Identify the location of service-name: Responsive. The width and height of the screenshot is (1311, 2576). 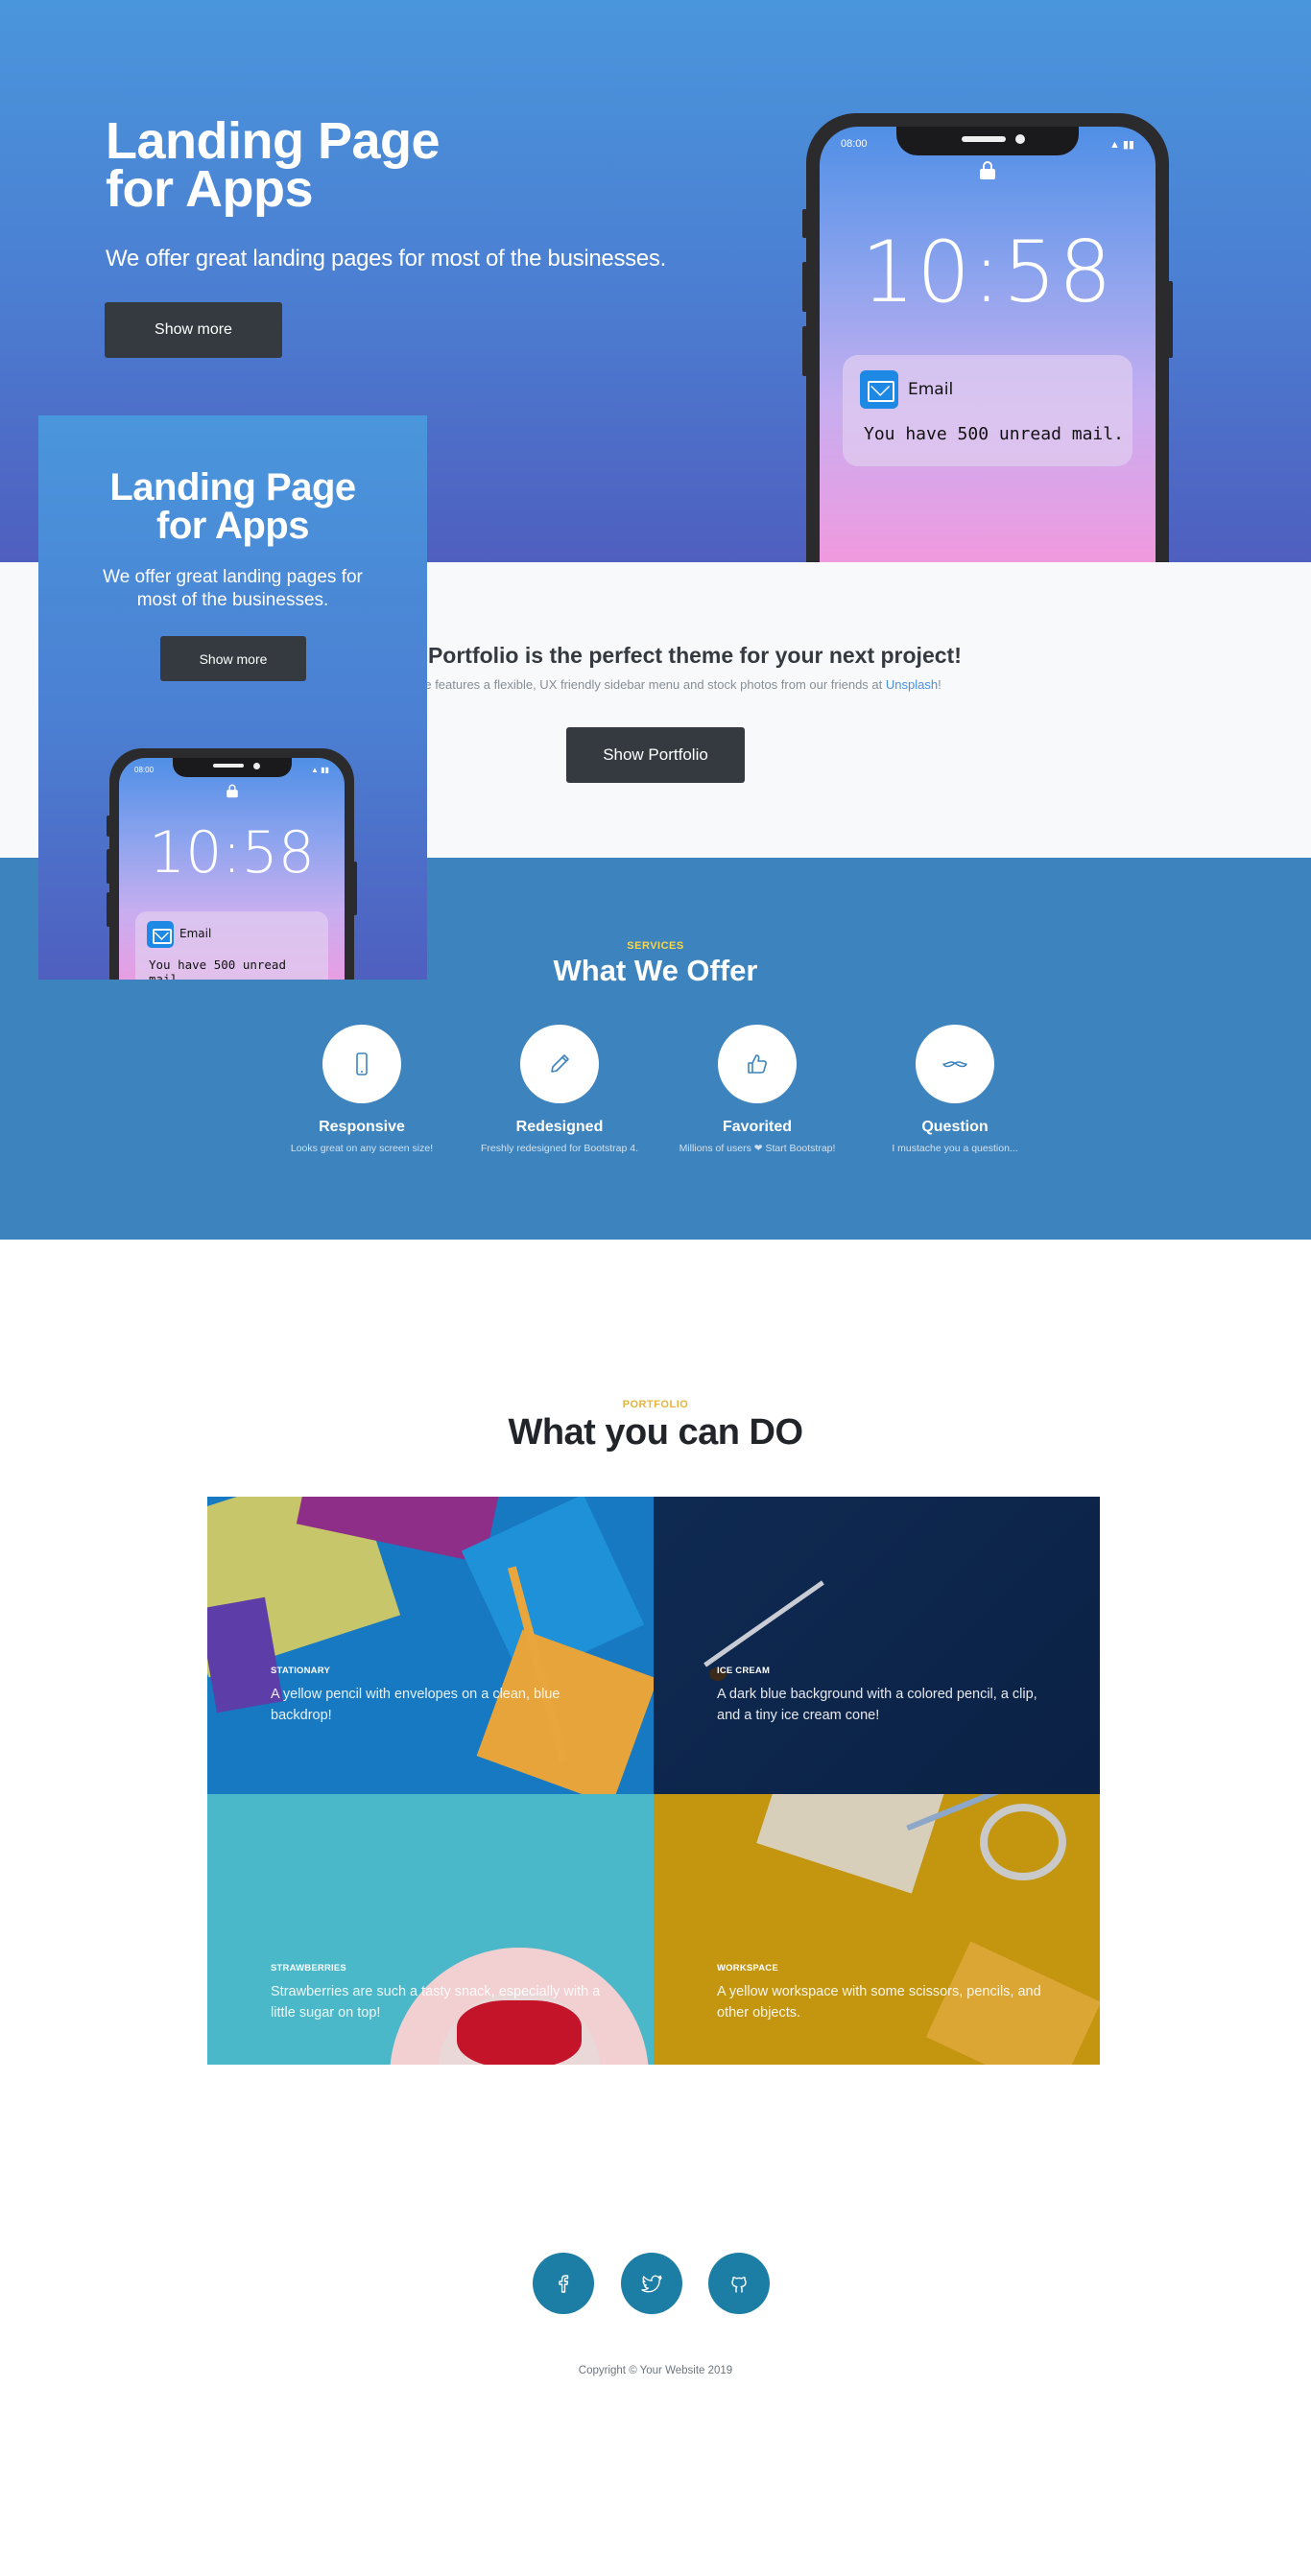
(362, 1127).